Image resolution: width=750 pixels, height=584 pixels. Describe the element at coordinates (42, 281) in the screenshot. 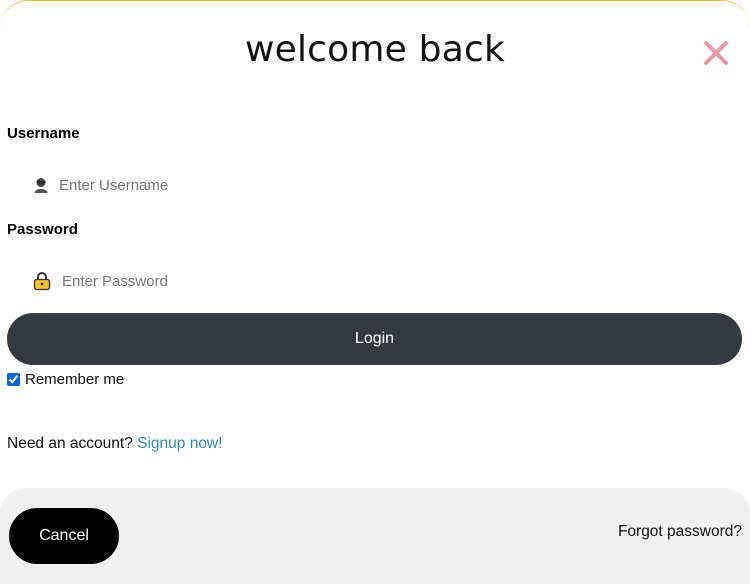

I see `lock-icon` at that location.